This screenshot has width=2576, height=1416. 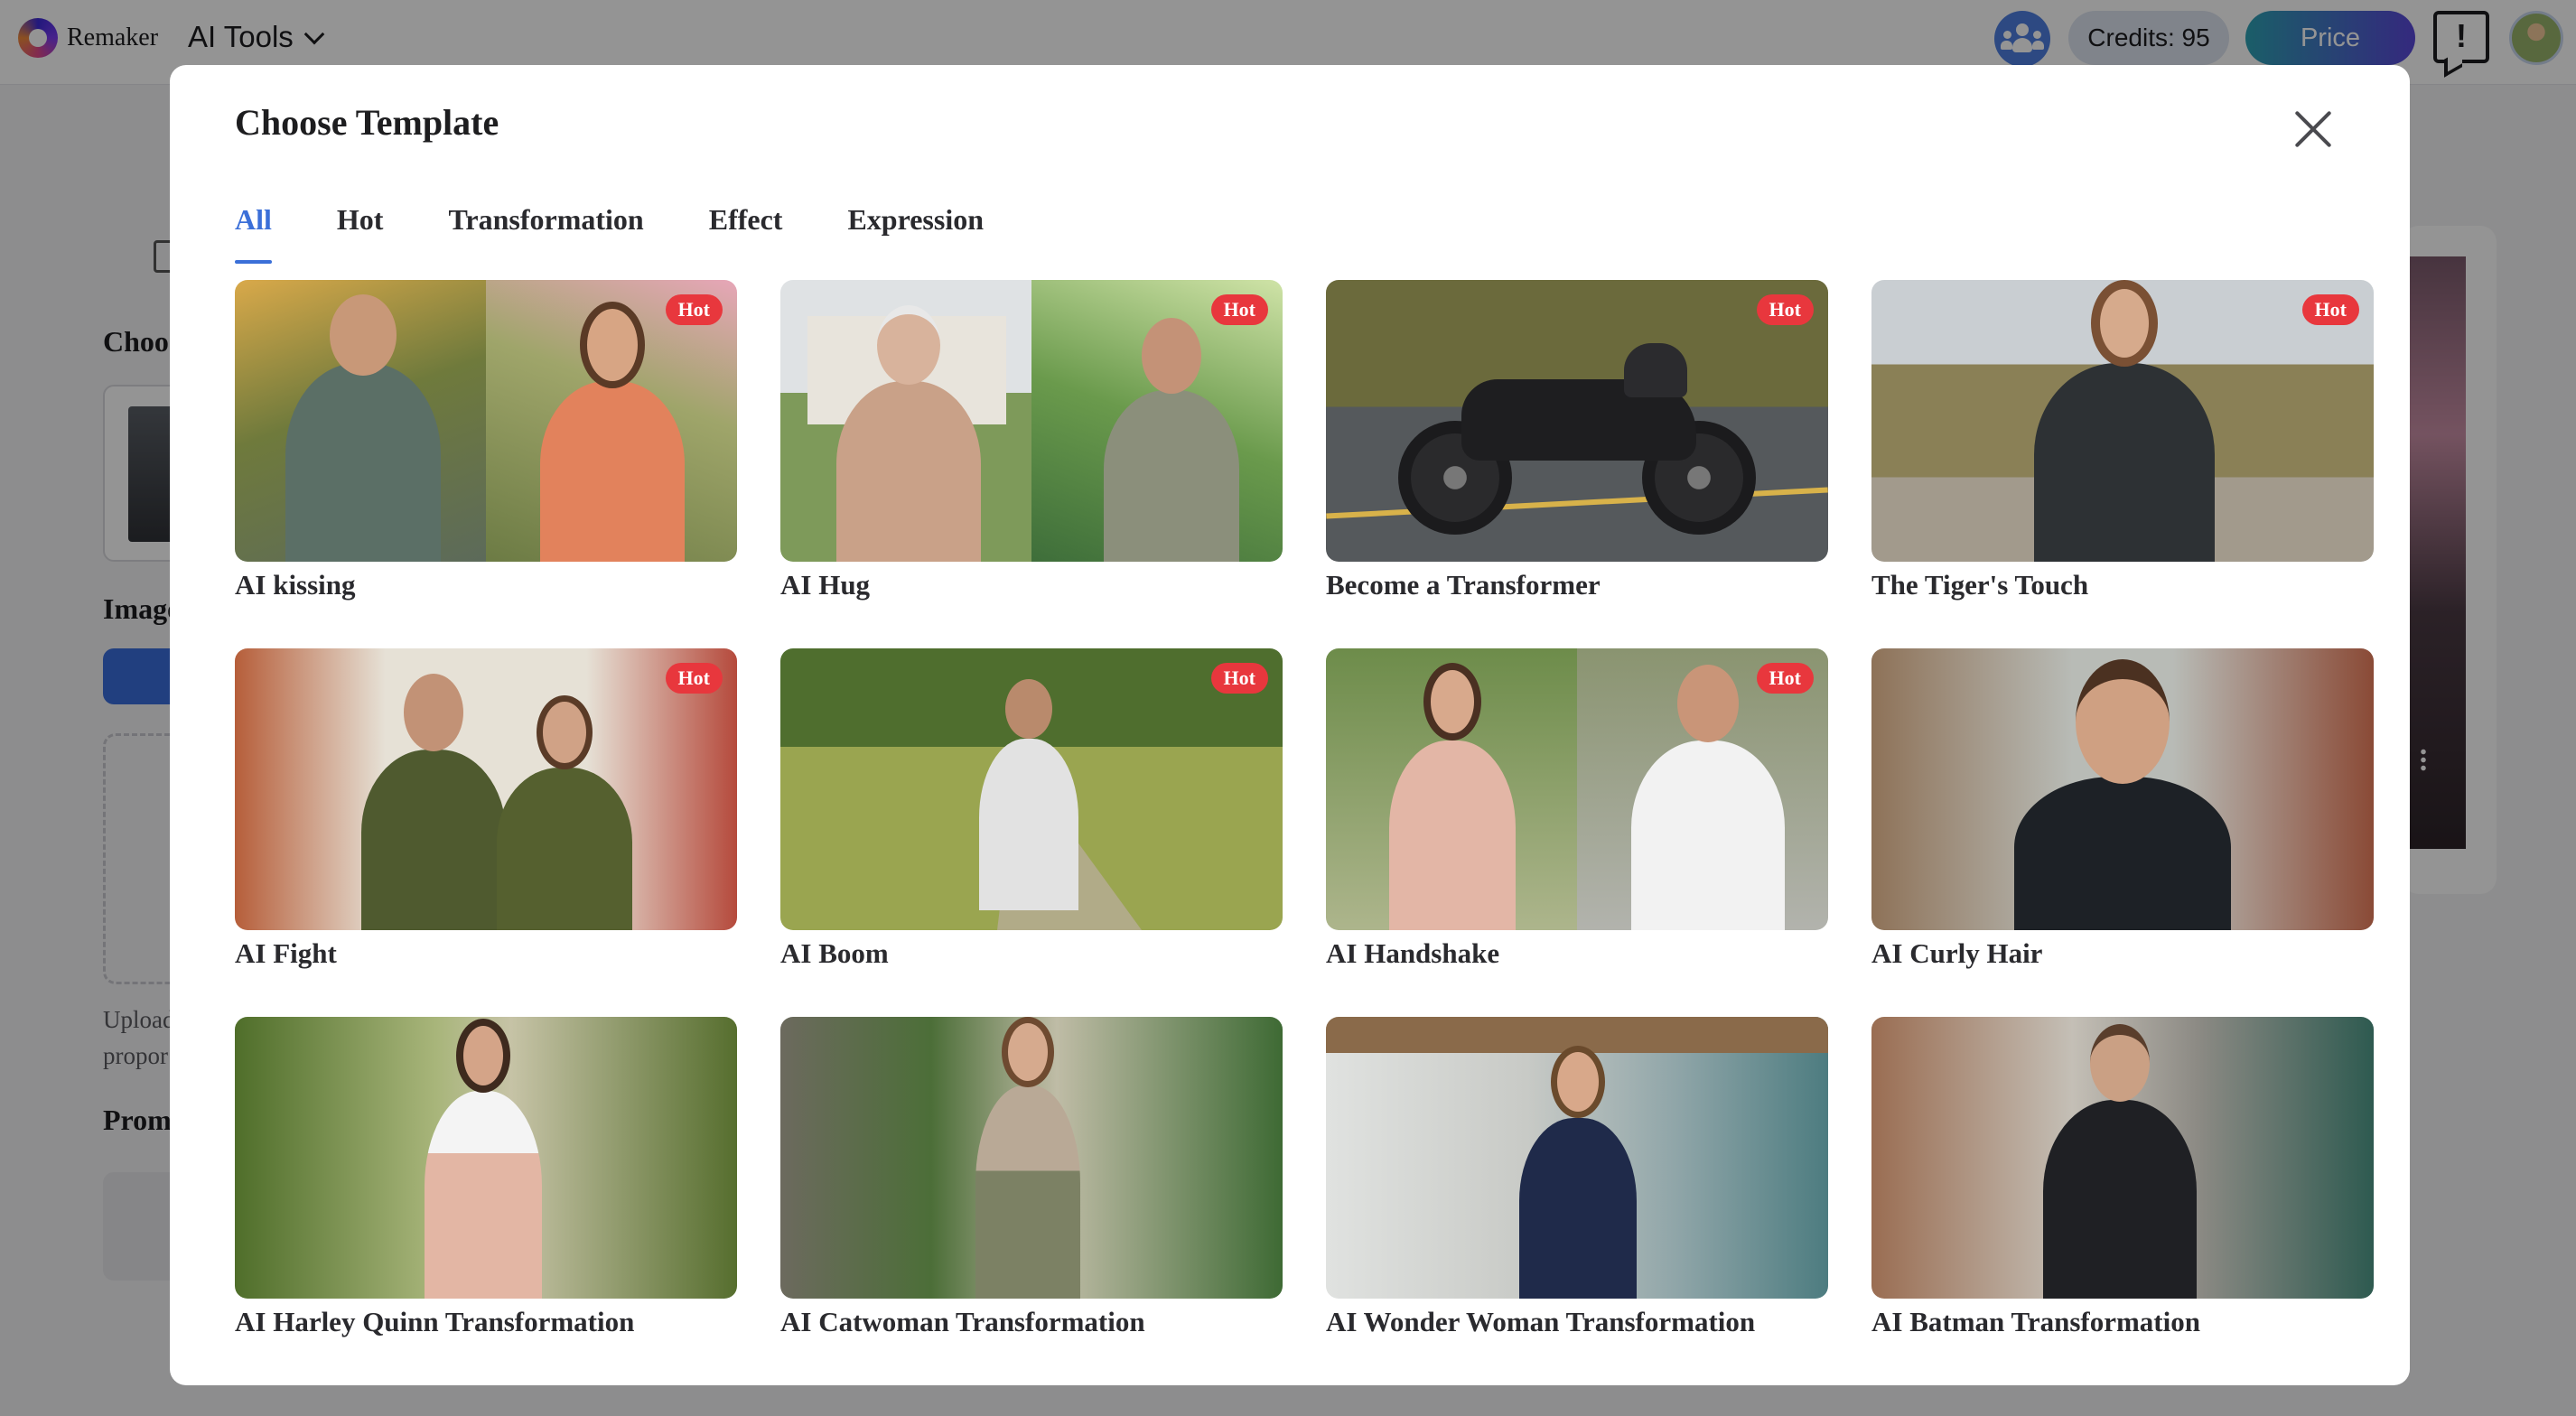 What do you see at coordinates (2313, 129) in the screenshot?
I see `close-icon` at bounding box center [2313, 129].